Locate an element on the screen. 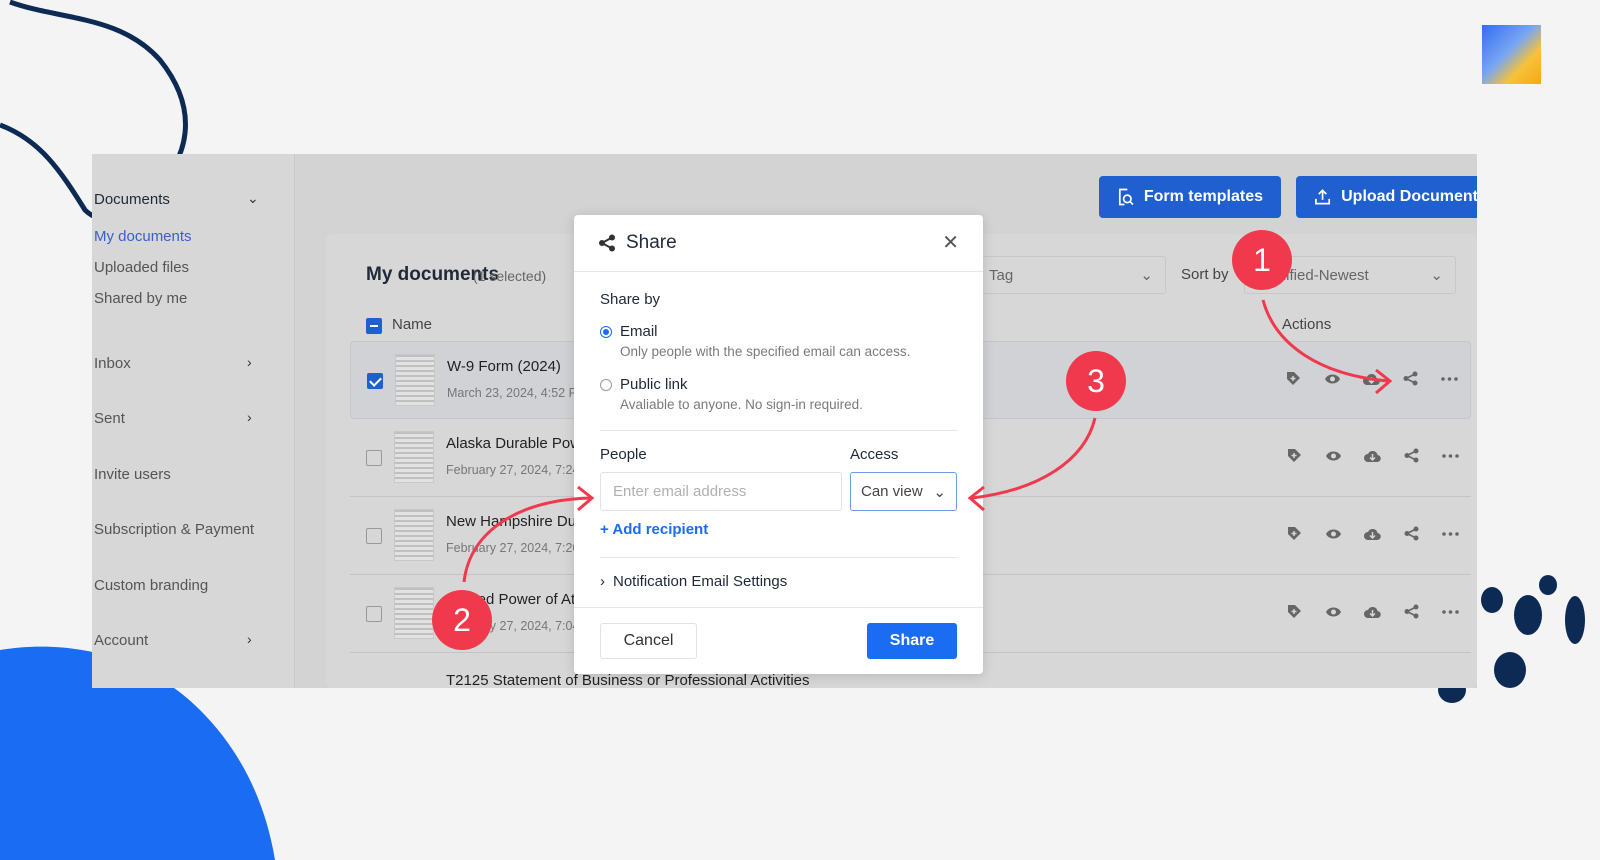 The height and width of the screenshot is (860, 1600). access-value: Can view is located at coordinates (892, 491).